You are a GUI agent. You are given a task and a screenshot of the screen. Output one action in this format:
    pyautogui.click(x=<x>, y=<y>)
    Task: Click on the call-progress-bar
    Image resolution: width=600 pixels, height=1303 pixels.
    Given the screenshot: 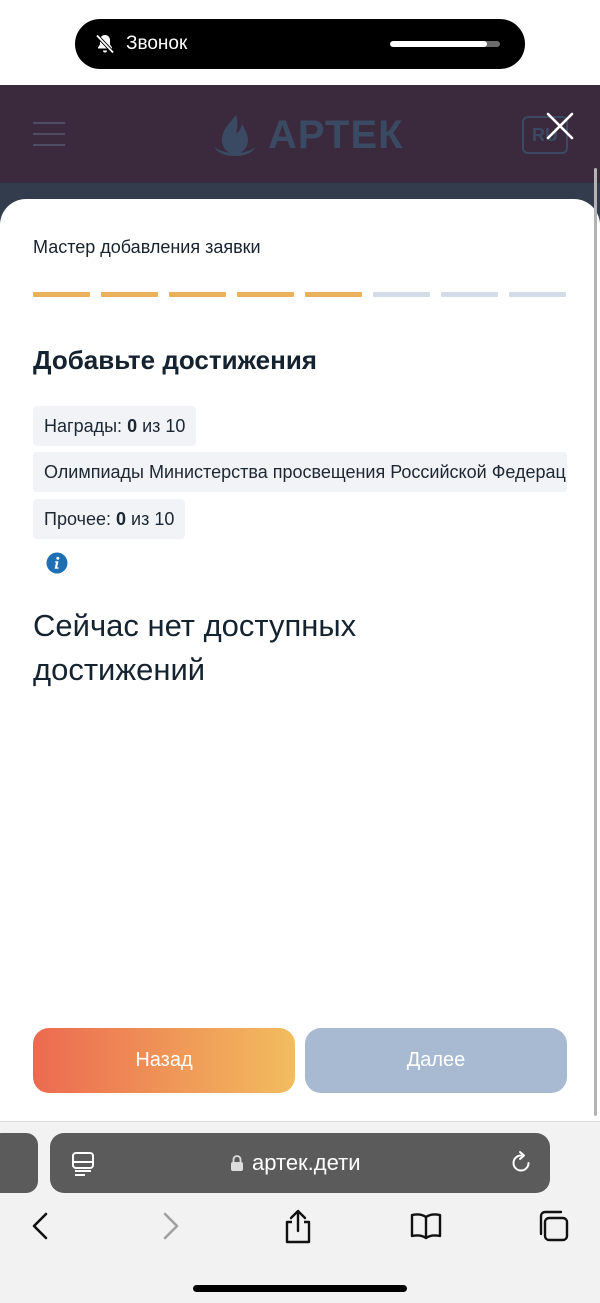 What is the action you would take?
    pyautogui.click(x=445, y=44)
    